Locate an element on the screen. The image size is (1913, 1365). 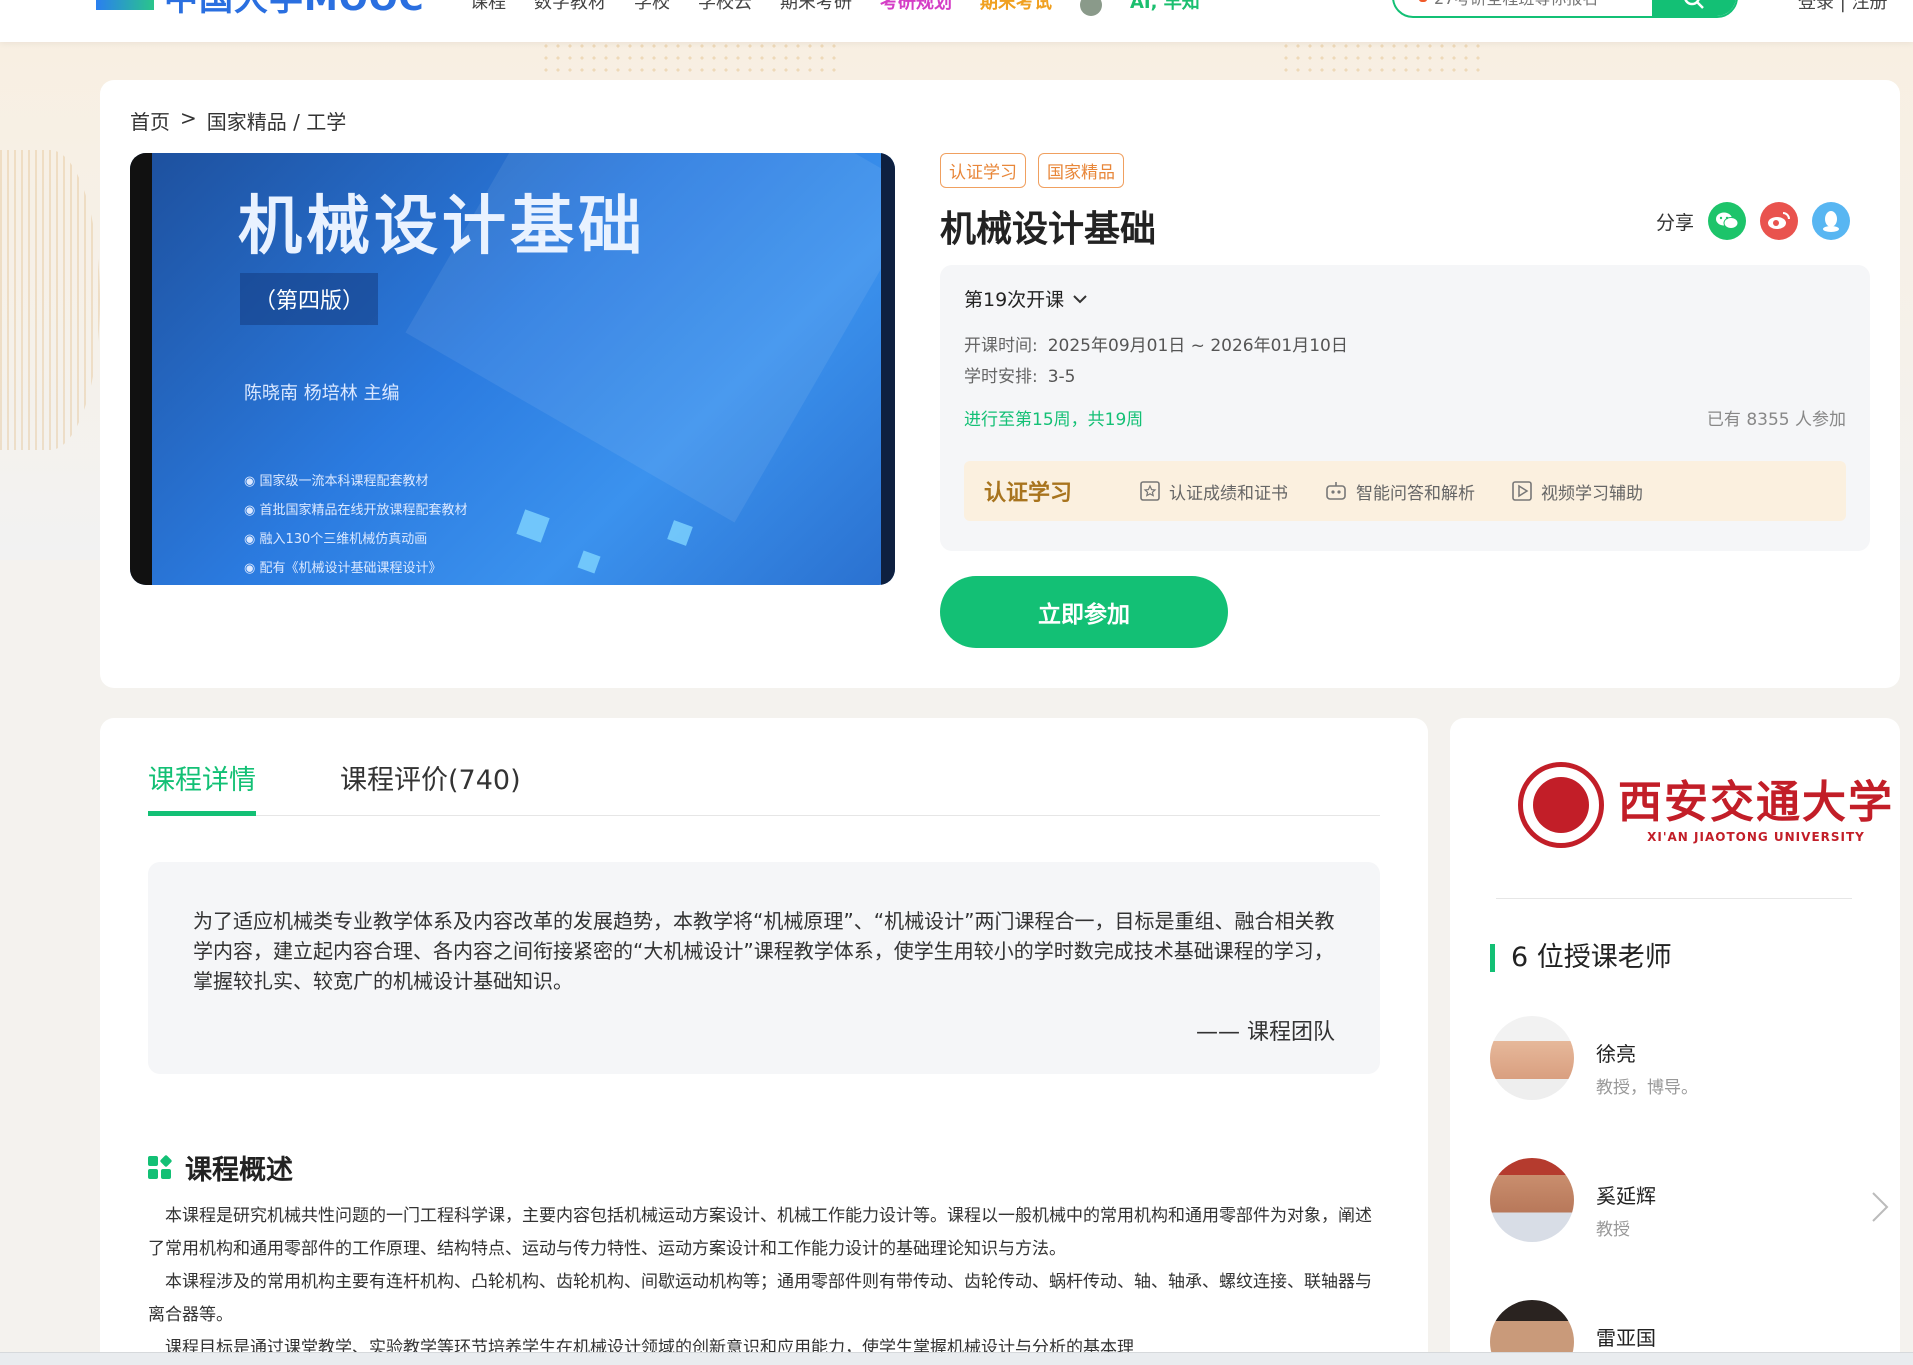
cover-bullet: 配有《机械设计基础课程设计》 is located at coordinates (356, 568).